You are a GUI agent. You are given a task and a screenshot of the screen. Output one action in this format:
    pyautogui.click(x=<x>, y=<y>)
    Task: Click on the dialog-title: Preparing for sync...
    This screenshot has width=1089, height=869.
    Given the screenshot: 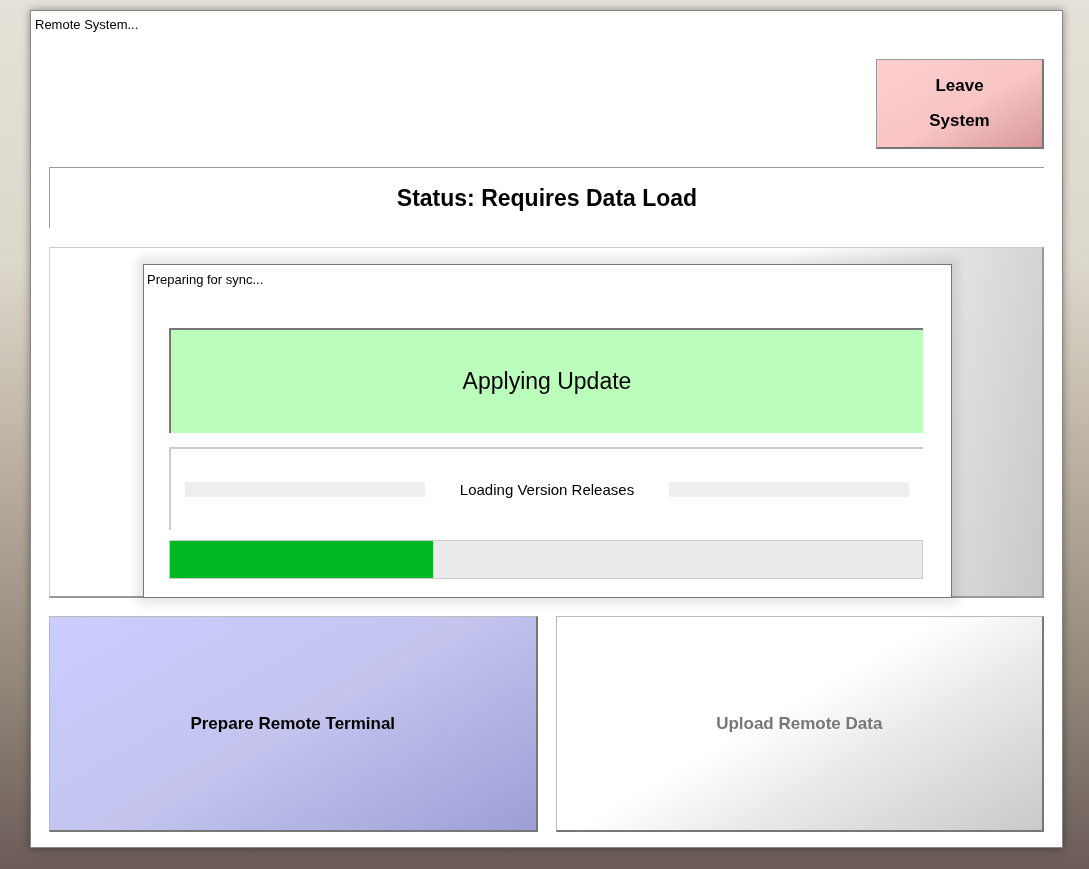 What is the action you would take?
    pyautogui.click(x=206, y=280)
    